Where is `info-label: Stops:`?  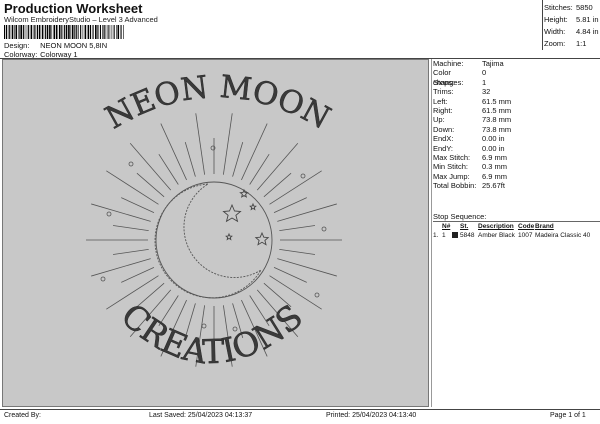 info-label: Stops: is located at coordinates (444, 82).